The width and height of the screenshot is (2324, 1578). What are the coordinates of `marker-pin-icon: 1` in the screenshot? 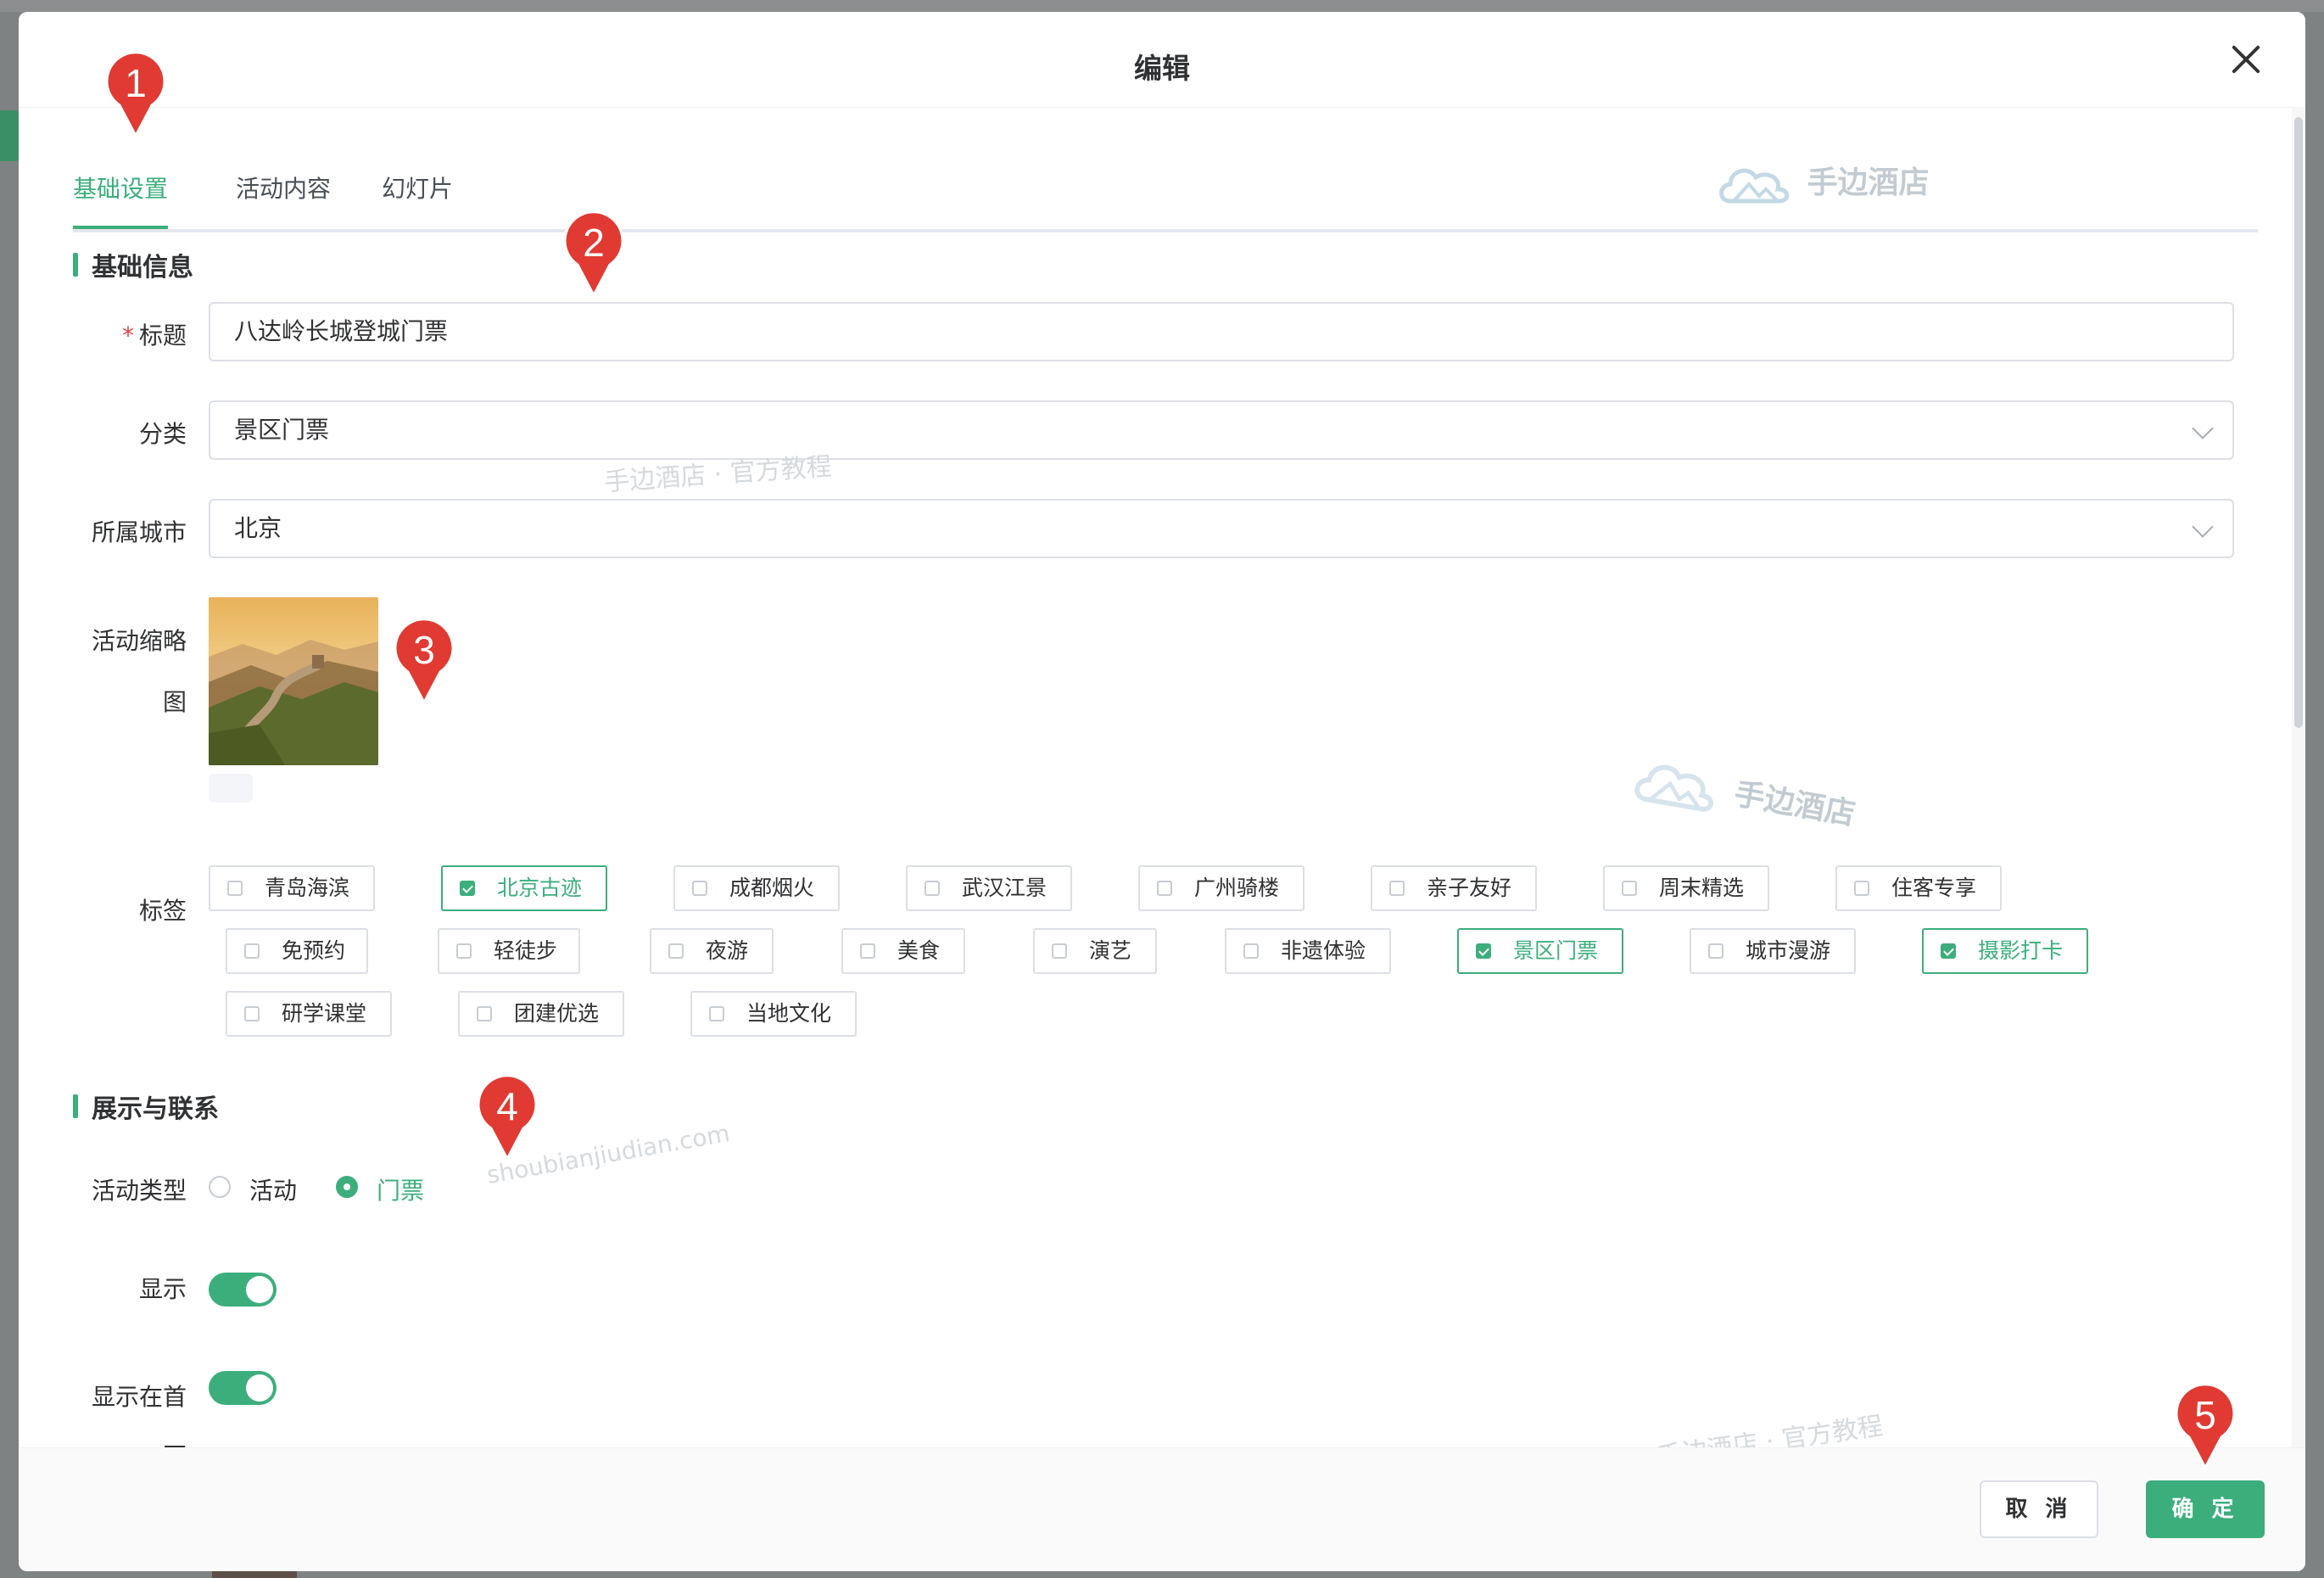 It's located at (135, 95).